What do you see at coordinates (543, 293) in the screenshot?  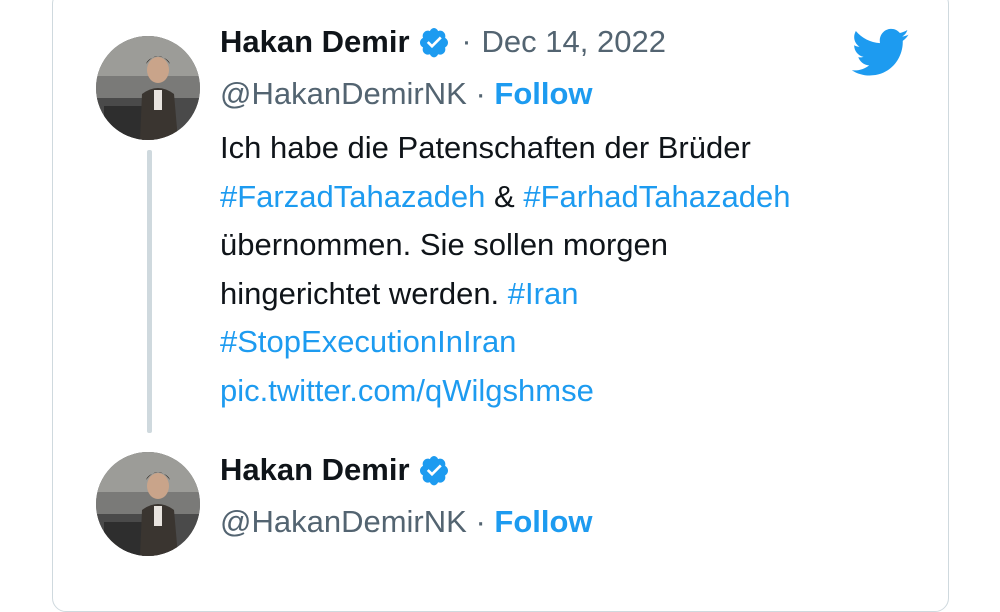 I see `hashtag-link: #Iran` at bounding box center [543, 293].